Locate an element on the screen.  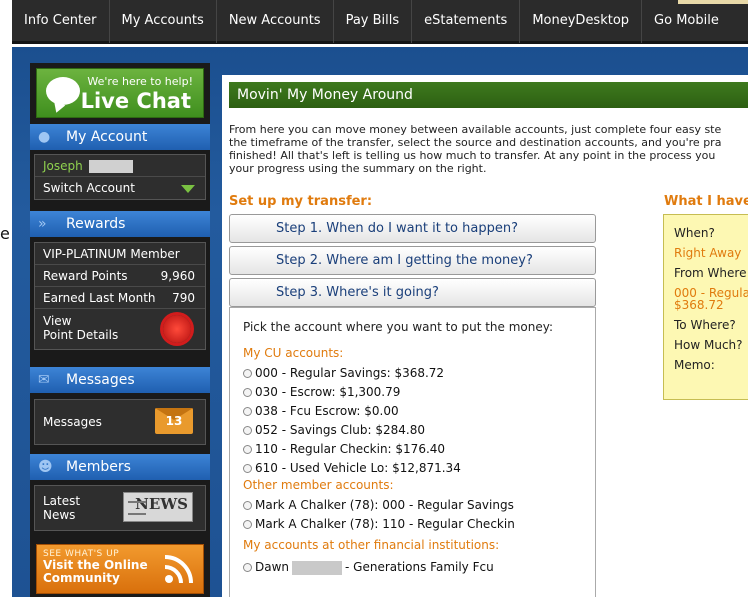
my-account-header: ● My Account is located at coordinates (120, 137).